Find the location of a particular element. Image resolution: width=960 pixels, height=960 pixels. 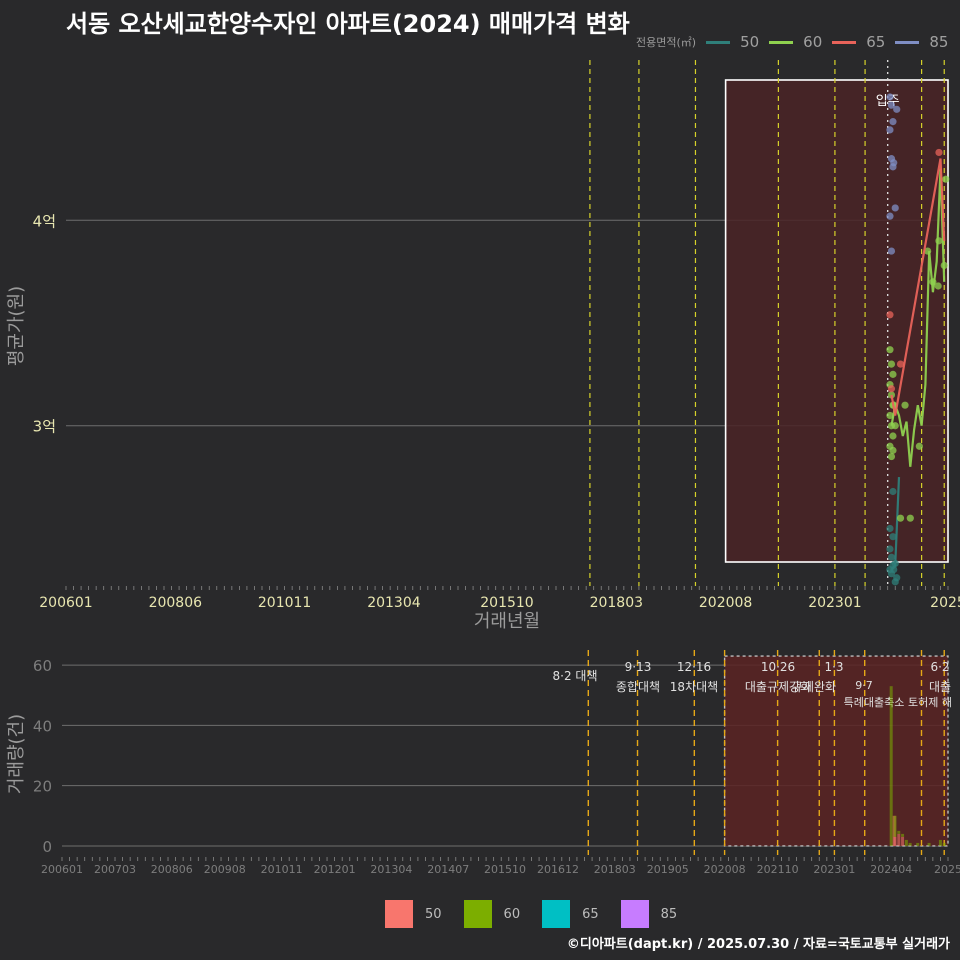

price-x-tick-label: 201803 is located at coordinates (616, 603).